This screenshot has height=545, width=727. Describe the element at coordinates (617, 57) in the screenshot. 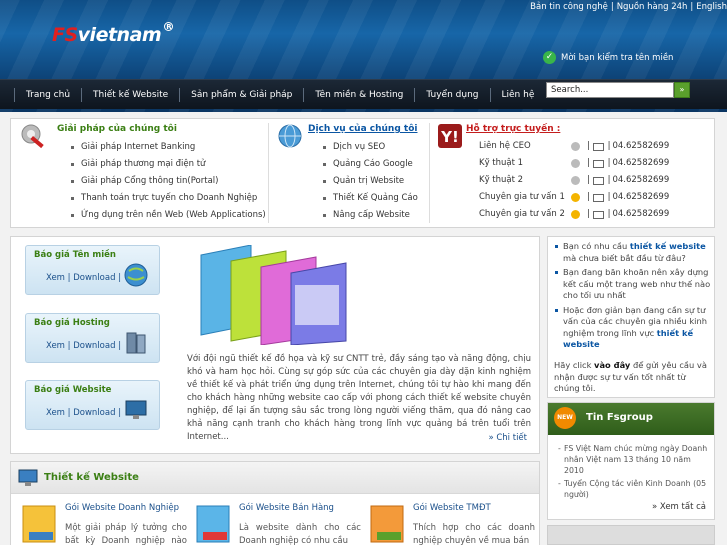

I see `domain-check-label: Mời bạn kiểm tra tên miền` at that location.